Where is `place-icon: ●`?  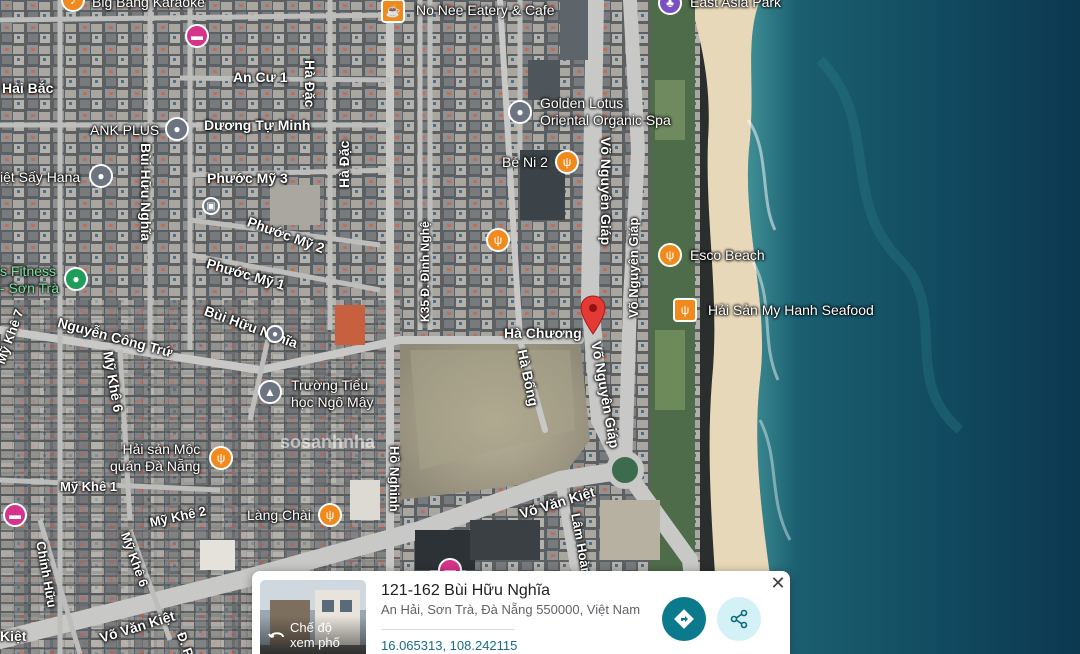 place-icon: ● is located at coordinates (275, 334).